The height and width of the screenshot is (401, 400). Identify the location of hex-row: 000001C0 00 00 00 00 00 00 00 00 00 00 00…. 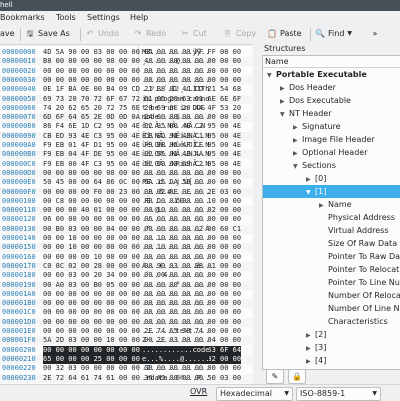
(126, 312).